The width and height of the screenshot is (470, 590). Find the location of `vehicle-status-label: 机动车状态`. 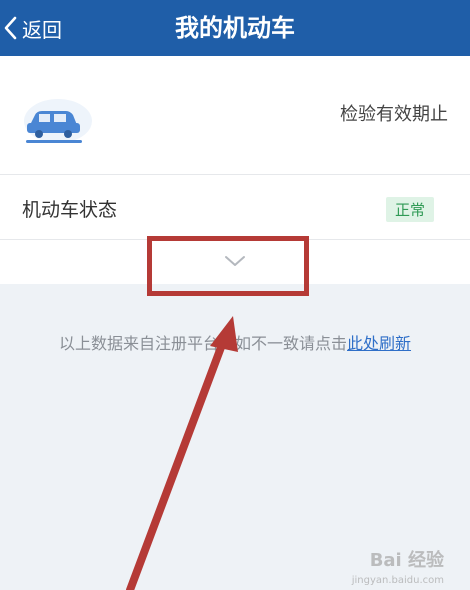

vehicle-status-label: 机动车状态 is located at coordinates (70, 210).